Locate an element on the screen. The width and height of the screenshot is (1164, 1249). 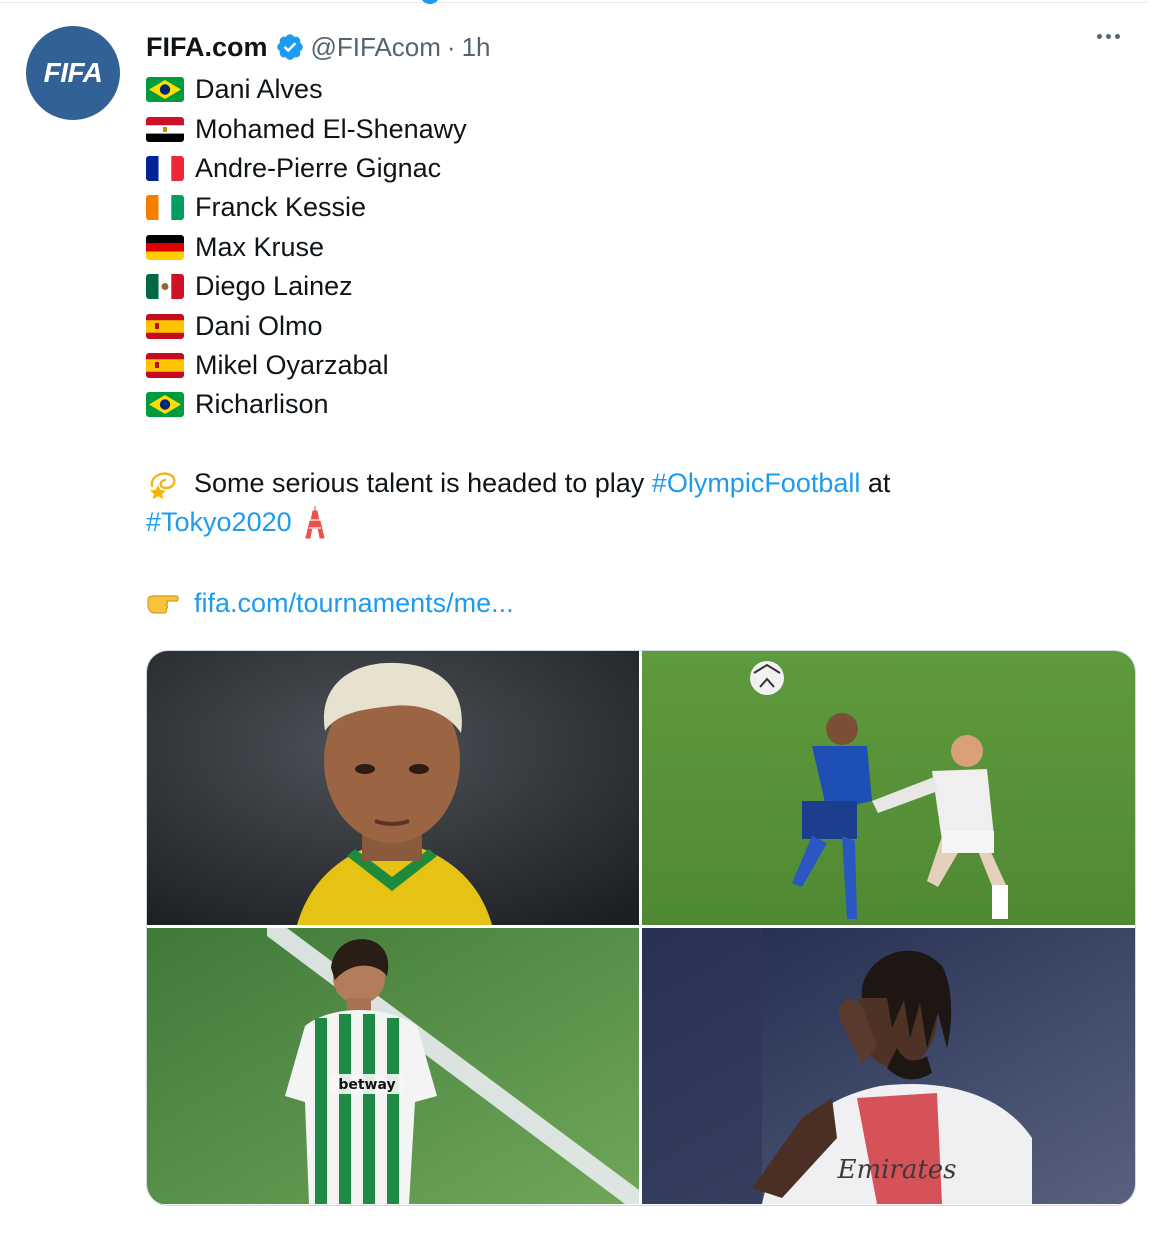
shirt-sponsor-text: Emirates is located at coordinates (896, 1170).